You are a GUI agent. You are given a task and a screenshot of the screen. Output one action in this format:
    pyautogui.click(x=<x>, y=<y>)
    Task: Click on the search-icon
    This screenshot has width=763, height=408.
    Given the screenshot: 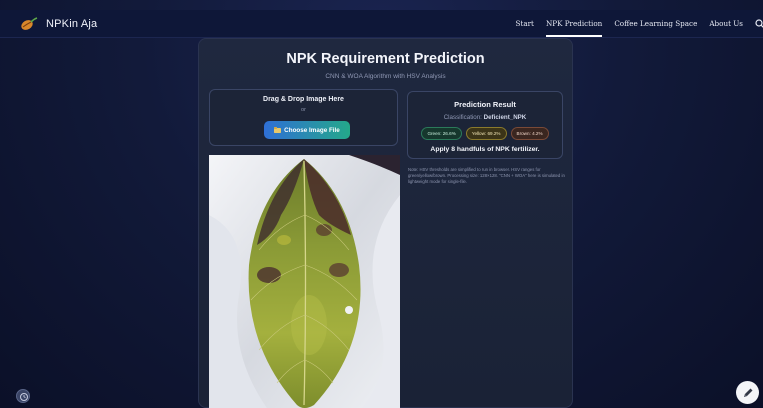 What is the action you would take?
    pyautogui.click(x=759, y=24)
    